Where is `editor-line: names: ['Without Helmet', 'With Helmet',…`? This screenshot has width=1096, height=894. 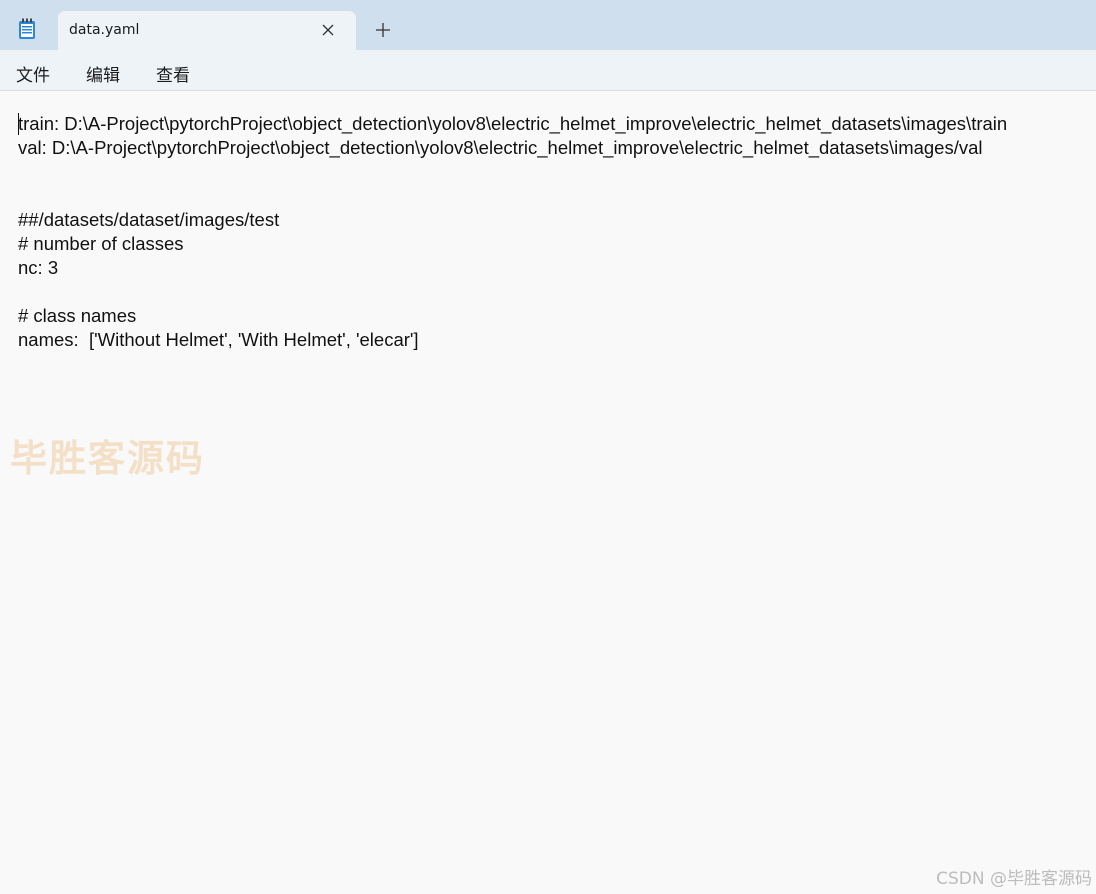 editor-line: names: ['Without Helmet', 'With Helmet',… is located at coordinates (218, 339).